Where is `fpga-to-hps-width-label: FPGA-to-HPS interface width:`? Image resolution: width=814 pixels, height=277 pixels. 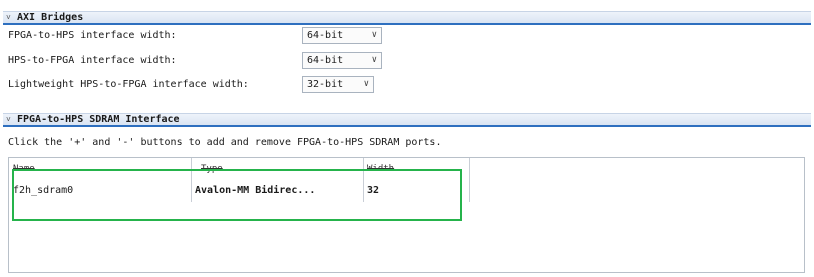
fpga-to-hps-width-label: FPGA-to-HPS interface width: is located at coordinates (92, 35).